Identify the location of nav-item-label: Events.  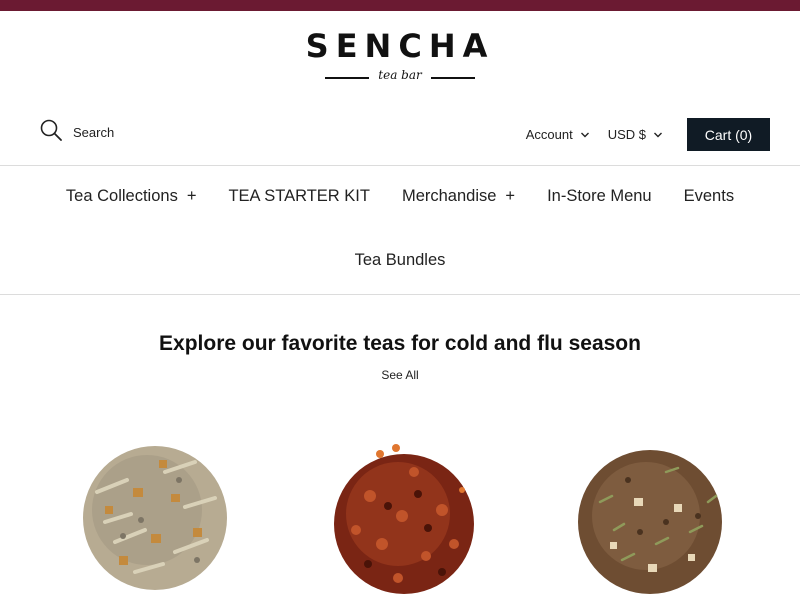
(709, 196).